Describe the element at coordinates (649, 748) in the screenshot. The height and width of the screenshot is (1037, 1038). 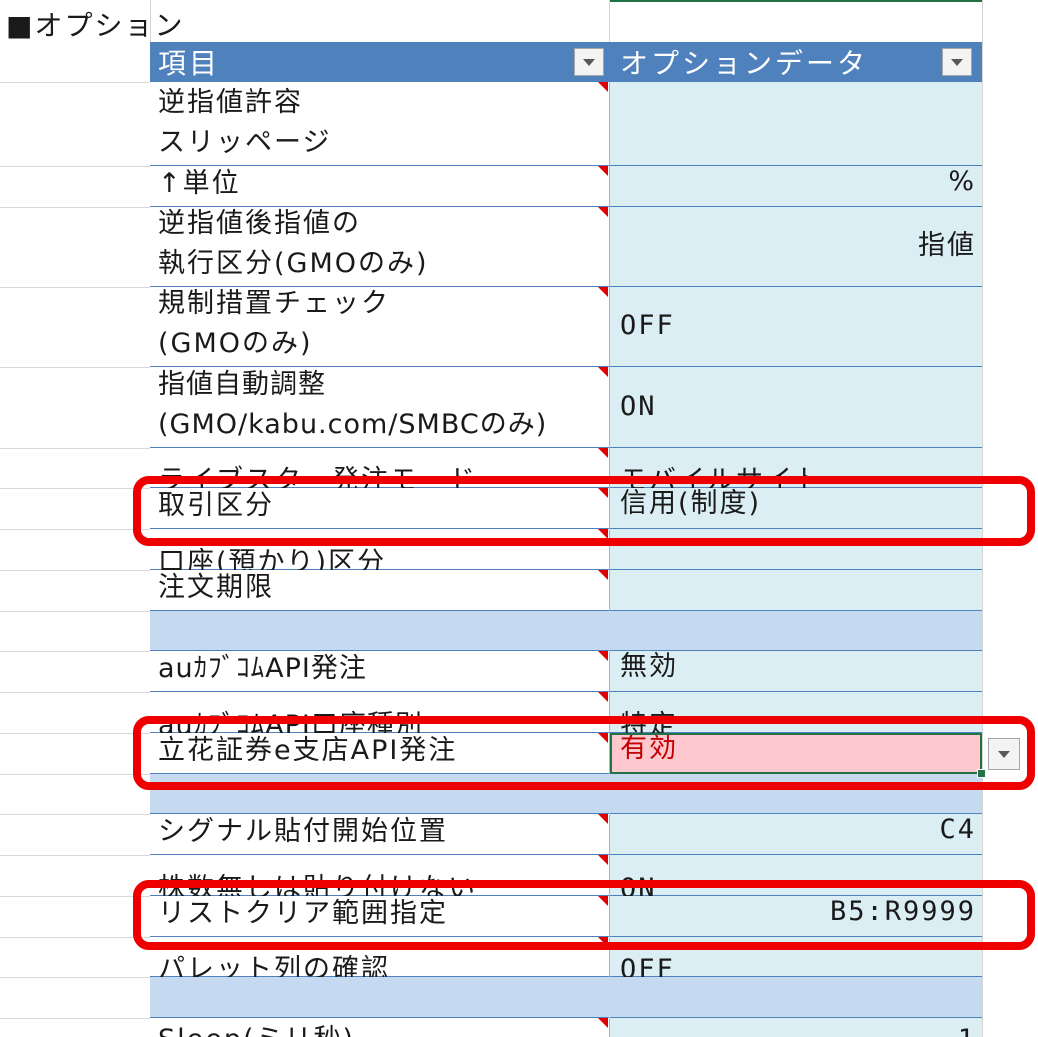
I see `value-text: 有効` at that location.